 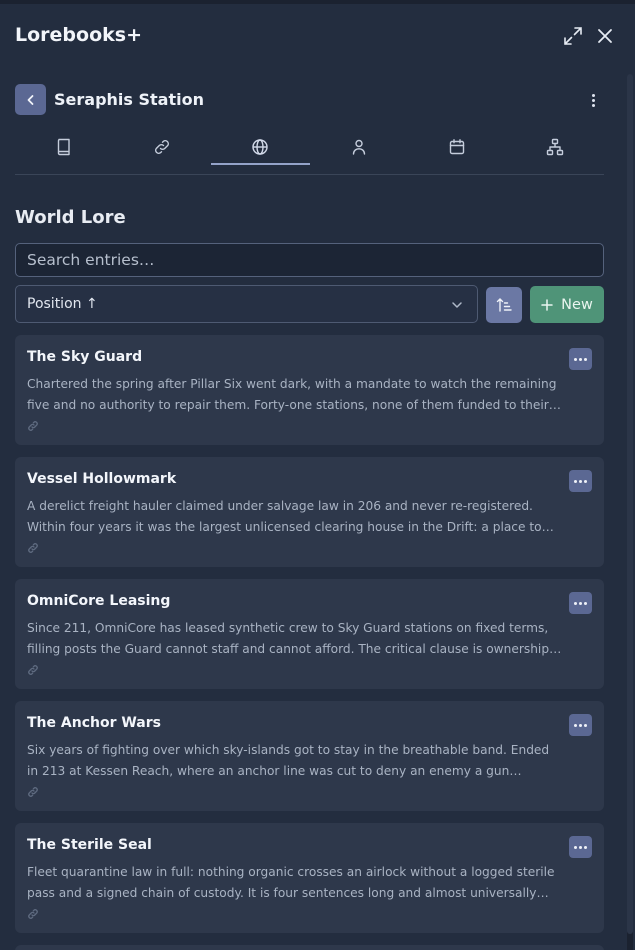 I want to click on person-icon, so click(x=358, y=147).